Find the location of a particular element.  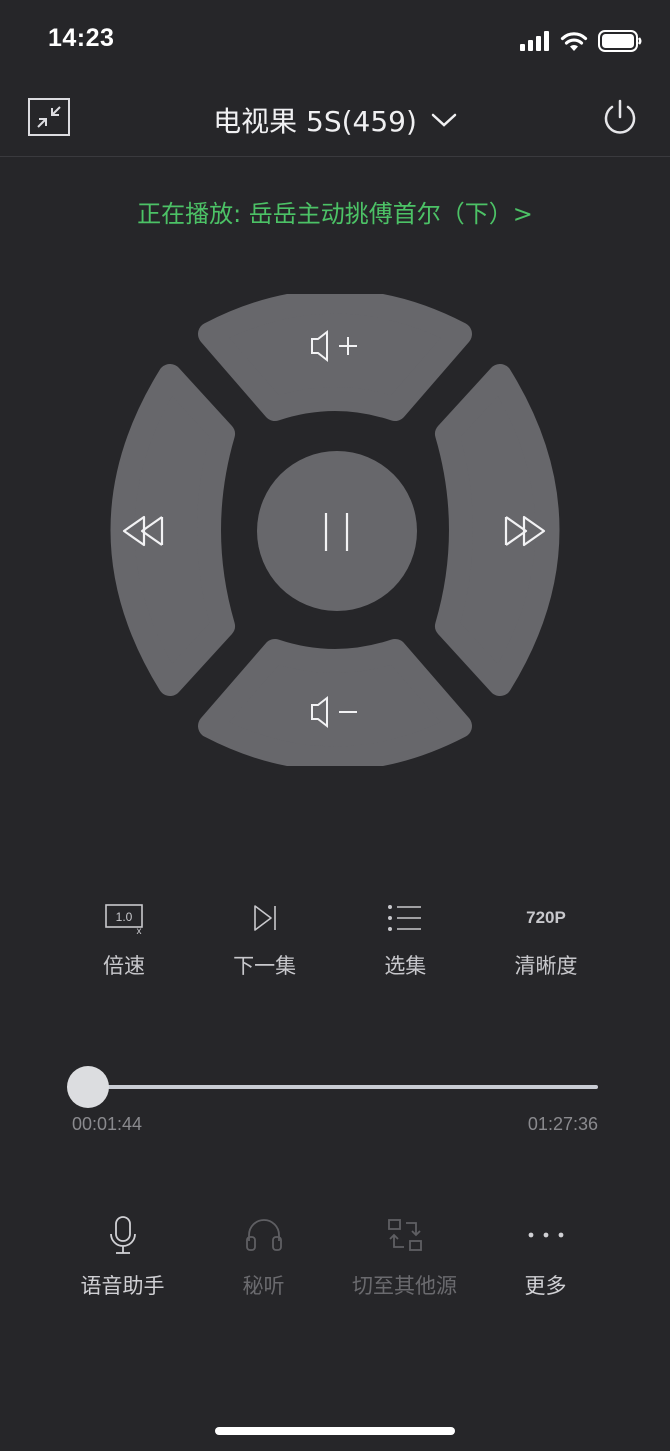

header-divider is located at coordinates (335, 156).